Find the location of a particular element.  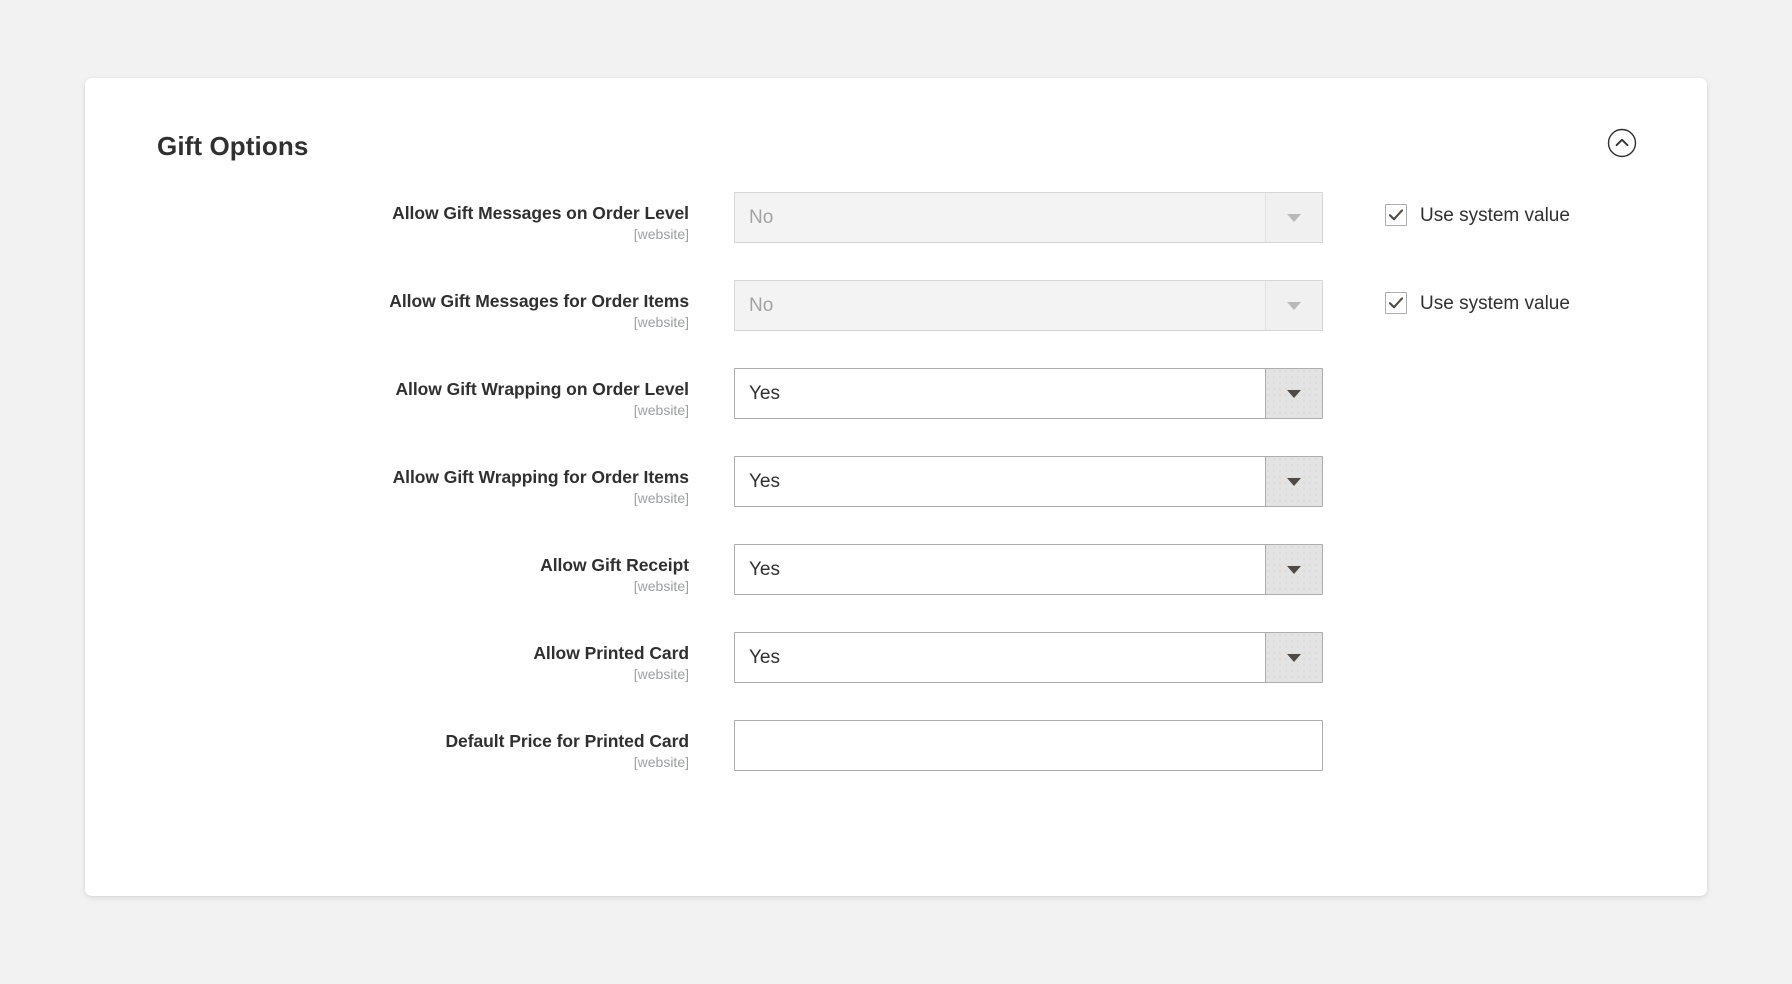

select-allow-gift-receipt: Yes is located at coordinates (1028, 569).